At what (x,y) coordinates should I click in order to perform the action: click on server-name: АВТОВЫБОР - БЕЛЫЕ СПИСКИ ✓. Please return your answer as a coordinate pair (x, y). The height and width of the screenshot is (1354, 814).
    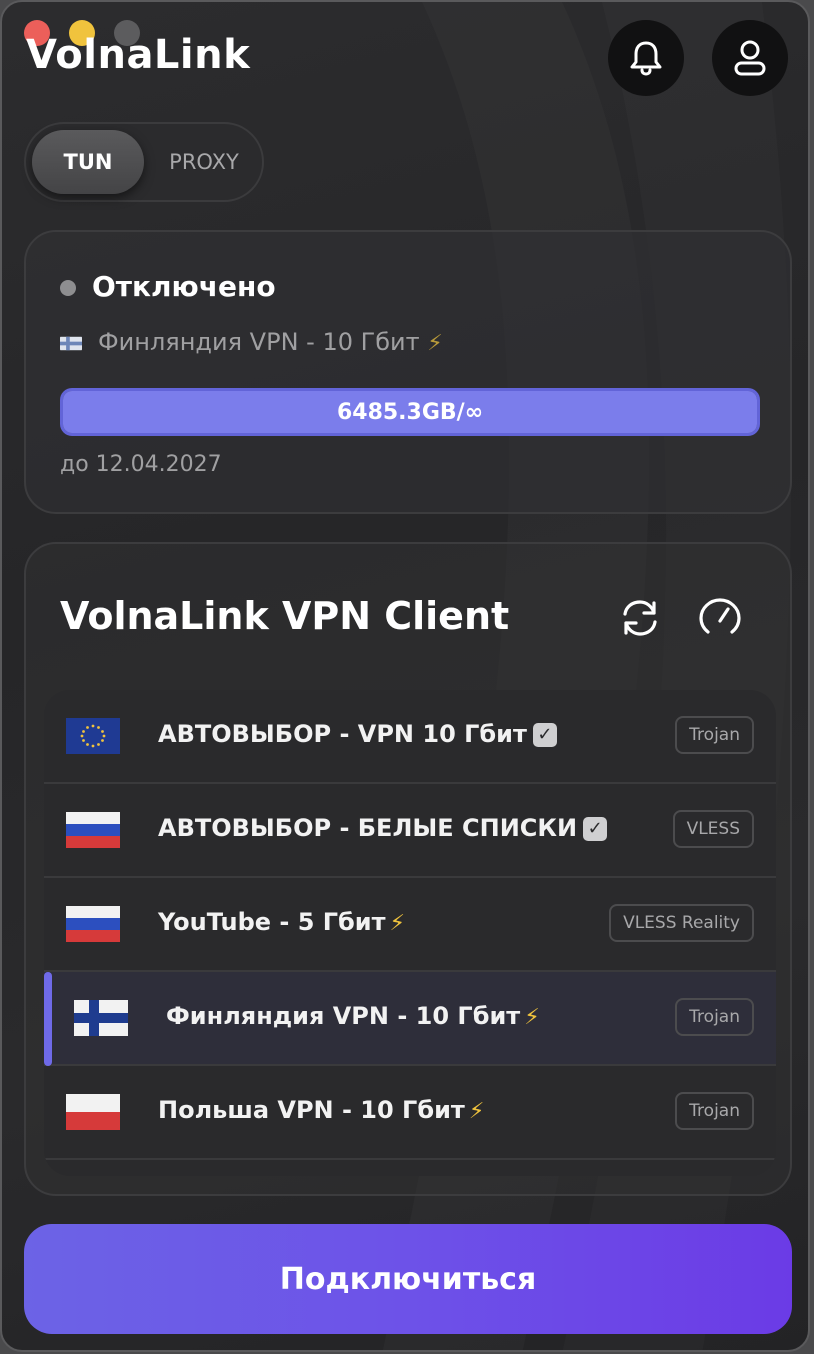
    Looking at the image, I should click on (383, 828).